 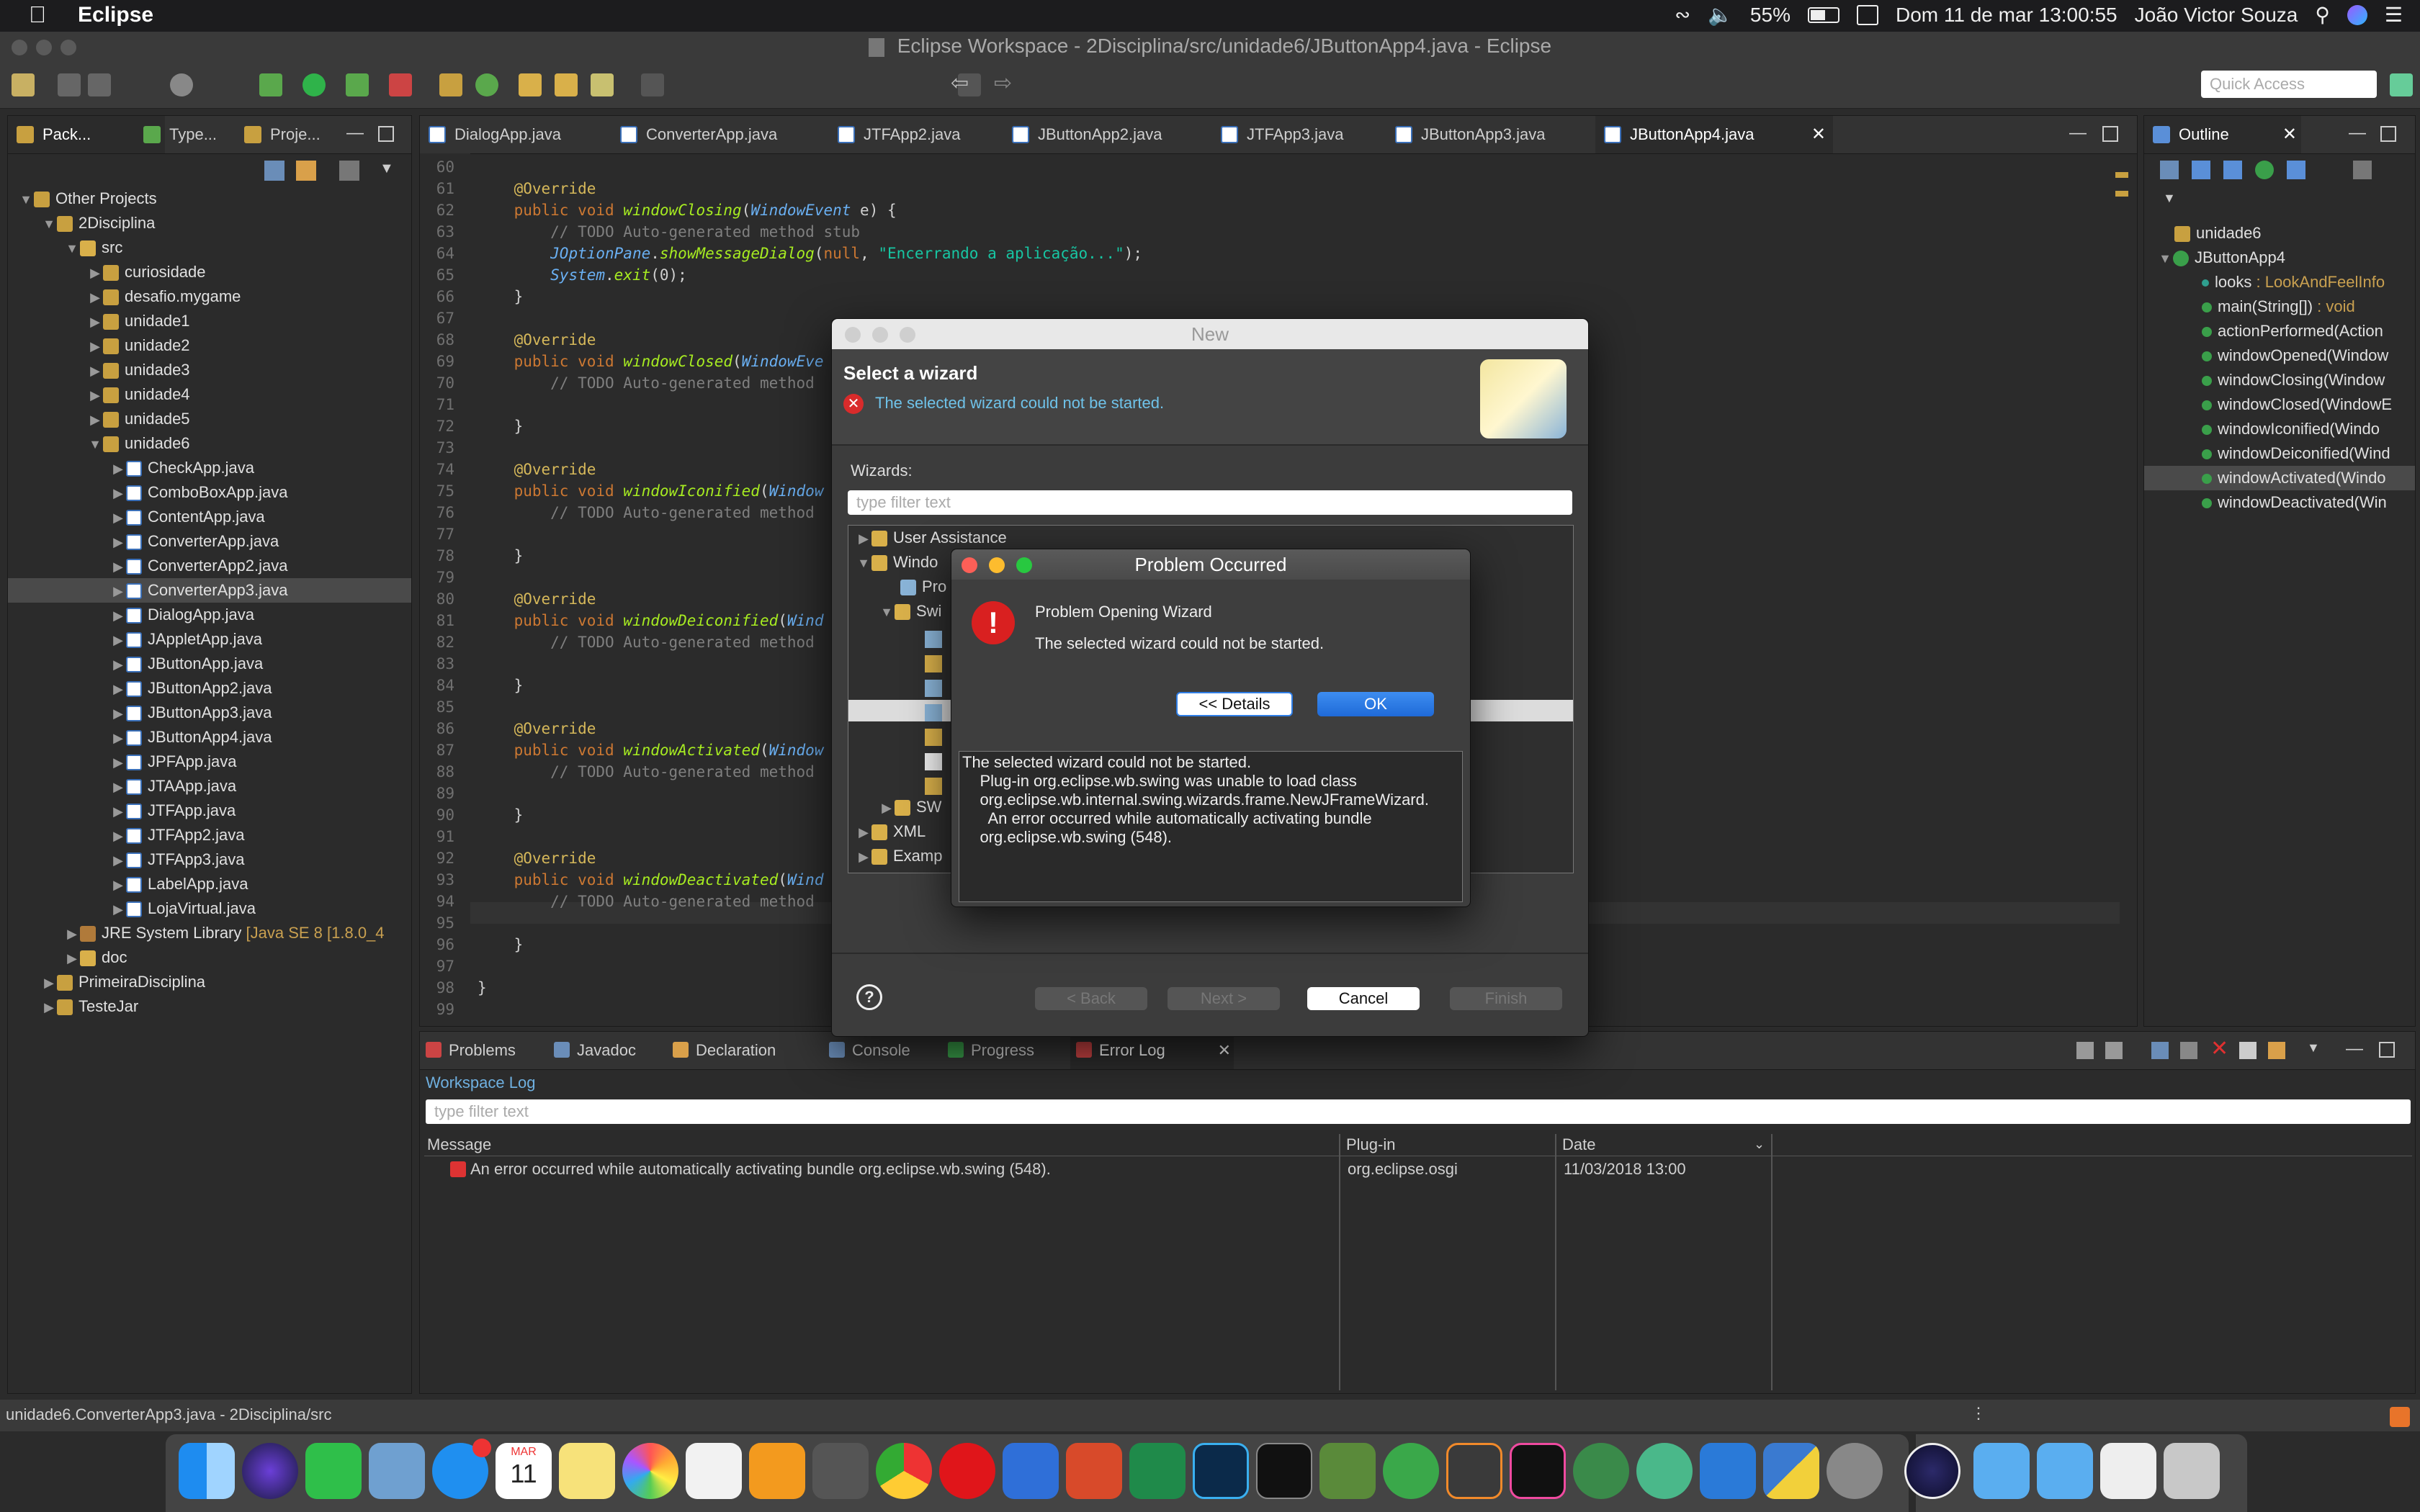 What do you see at coordinates (1578, 1144) in the screenshot?
I see `col-date: Date` at bounding box center [1578, 1144].